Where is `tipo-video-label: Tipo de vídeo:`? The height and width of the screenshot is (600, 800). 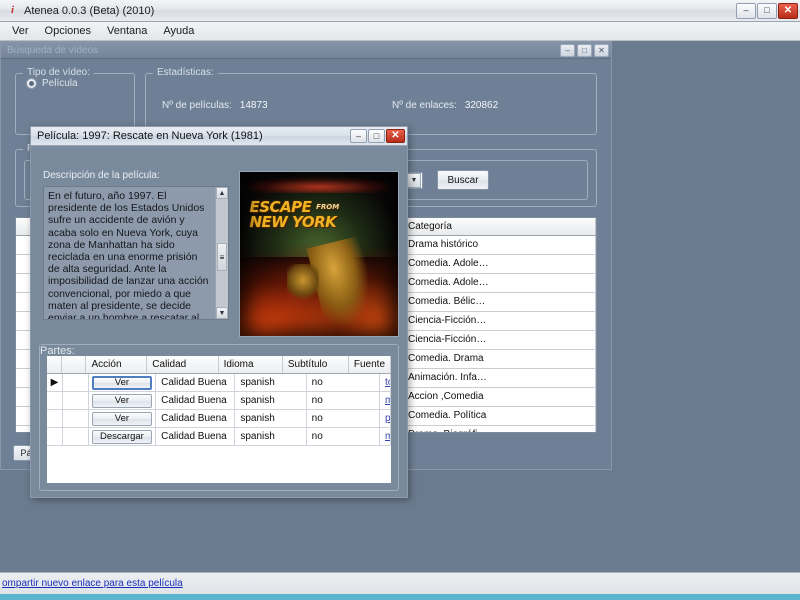 tipo-video-label: Tipo de vídeo: is located at coordinates (59, 72).